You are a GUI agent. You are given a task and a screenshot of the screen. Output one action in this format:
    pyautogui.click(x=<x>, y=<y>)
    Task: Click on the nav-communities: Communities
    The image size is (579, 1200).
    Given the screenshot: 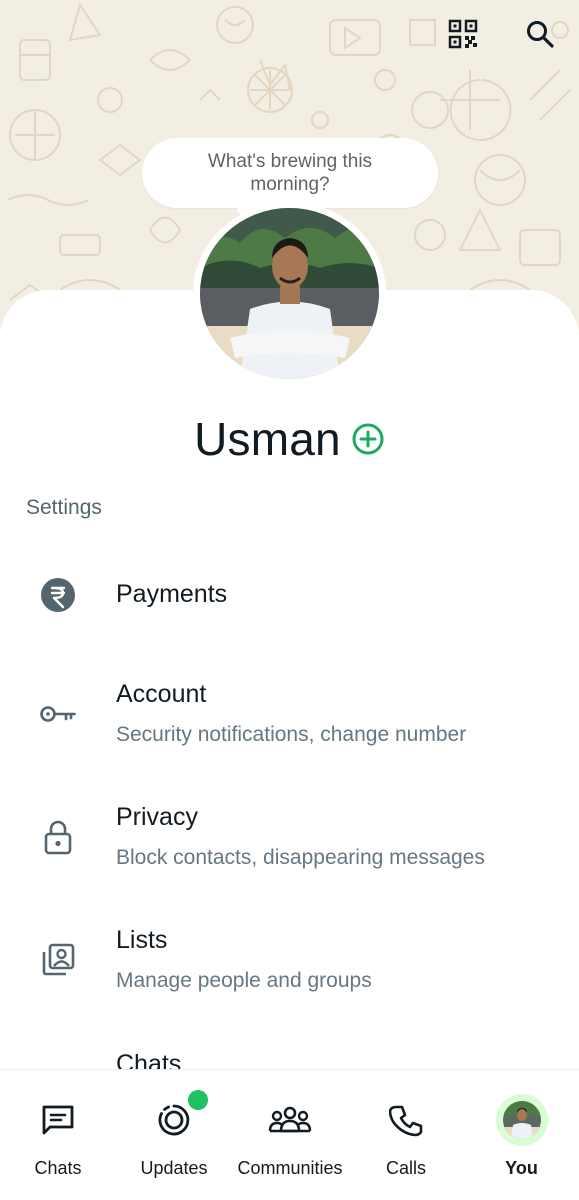 What is the action you would take?
    pyautogui.click(x=290, y=1135)
    